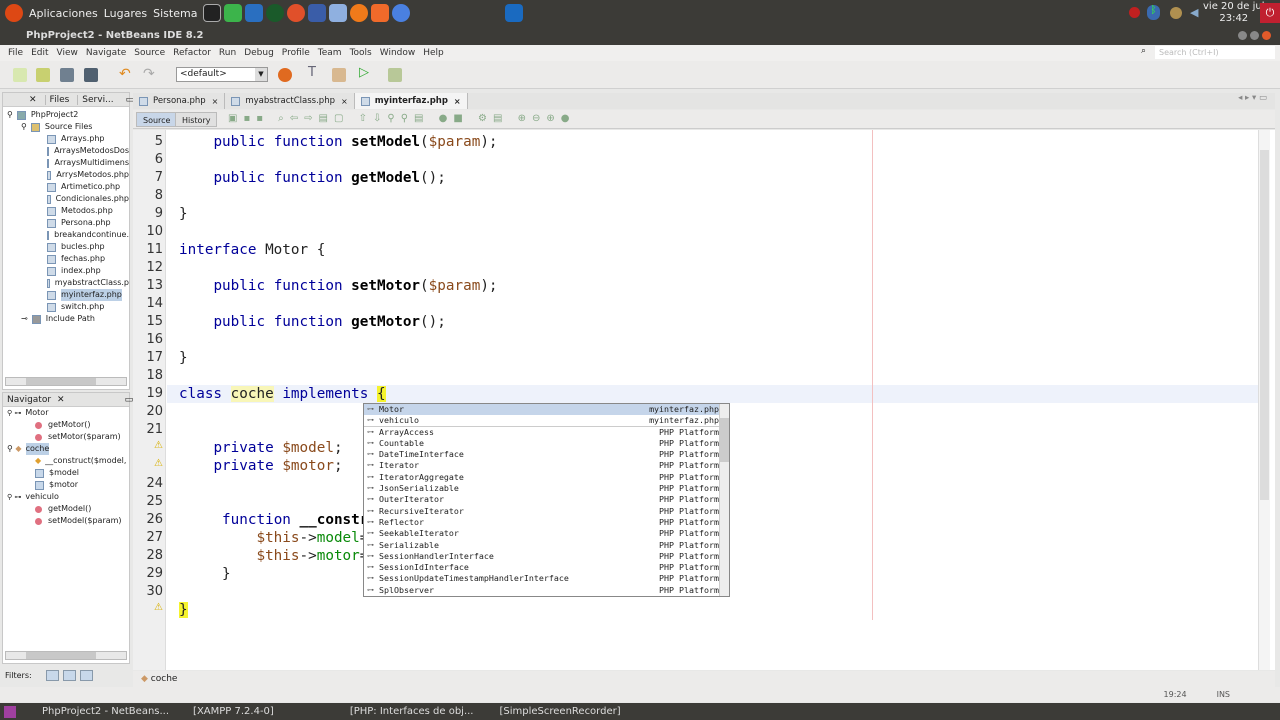  What do you see at coordinates (222, 74) in the screenshot?
I see `config-select: <default> ▼` at bounding box center [222, 74].